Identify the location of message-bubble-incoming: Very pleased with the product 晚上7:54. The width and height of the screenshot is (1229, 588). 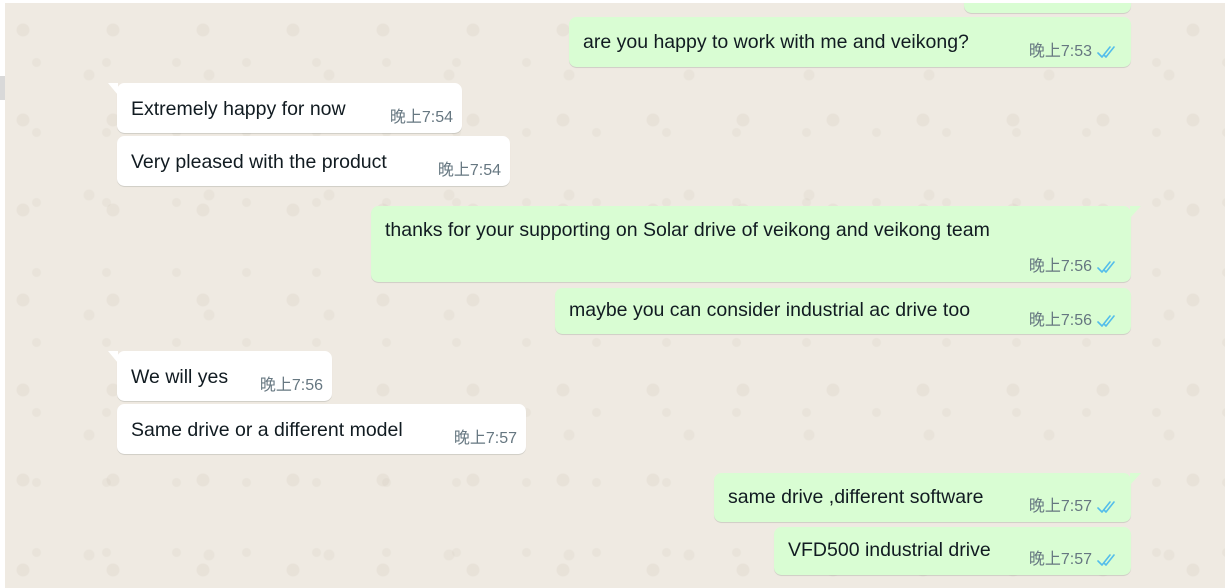
(313, 161).